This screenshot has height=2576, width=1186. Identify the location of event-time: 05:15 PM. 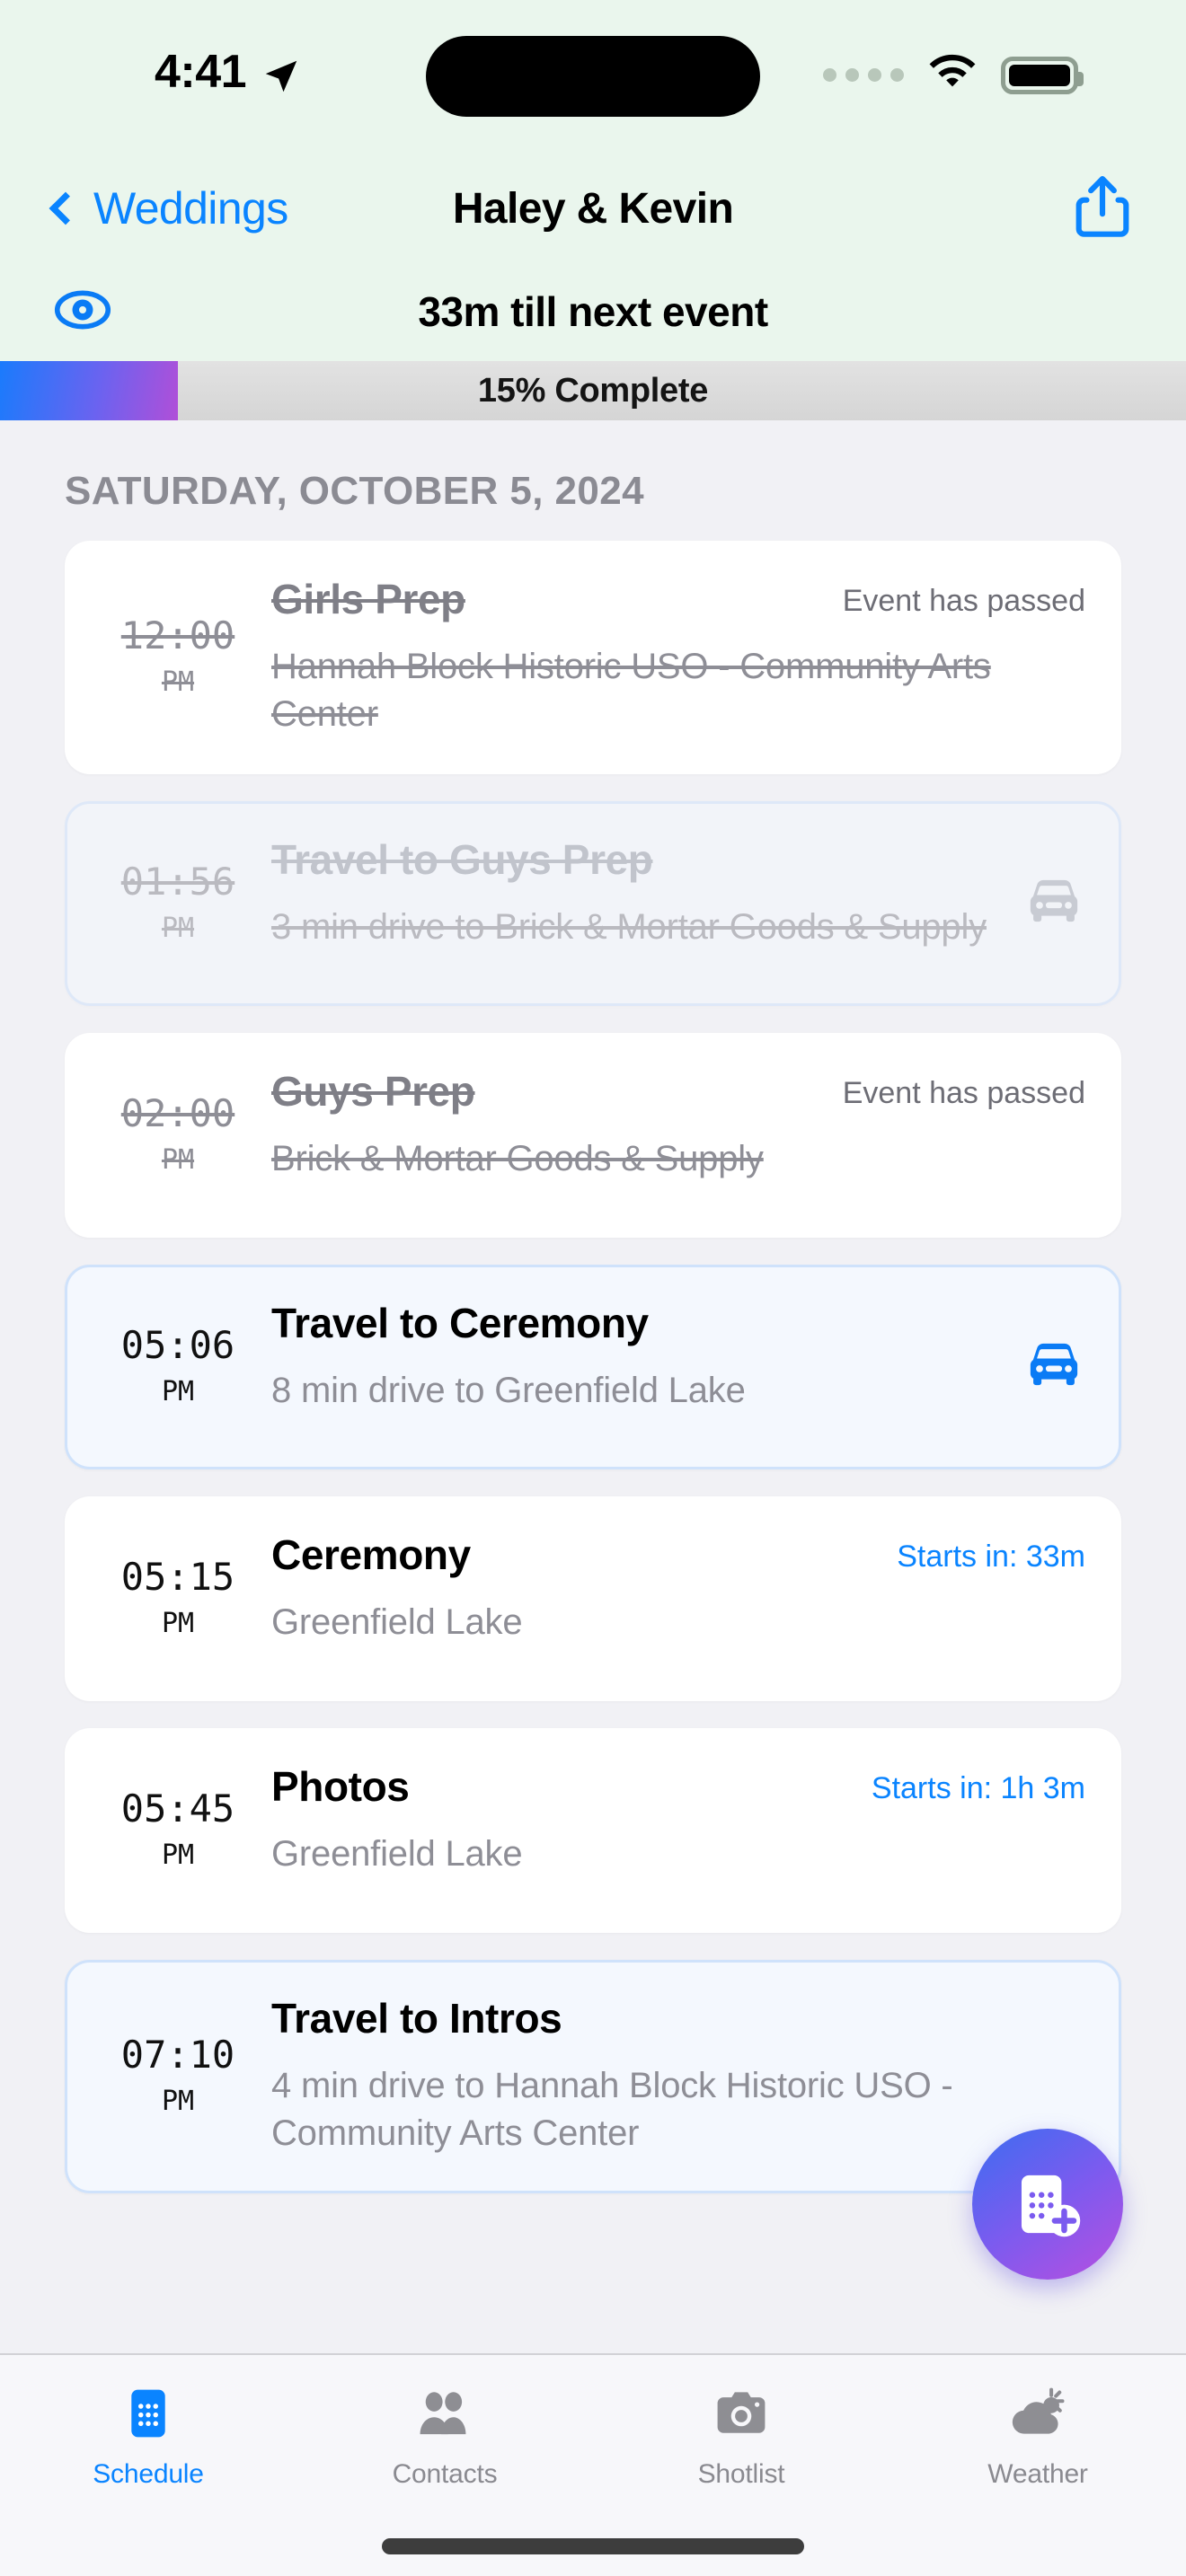
(186, 1597).